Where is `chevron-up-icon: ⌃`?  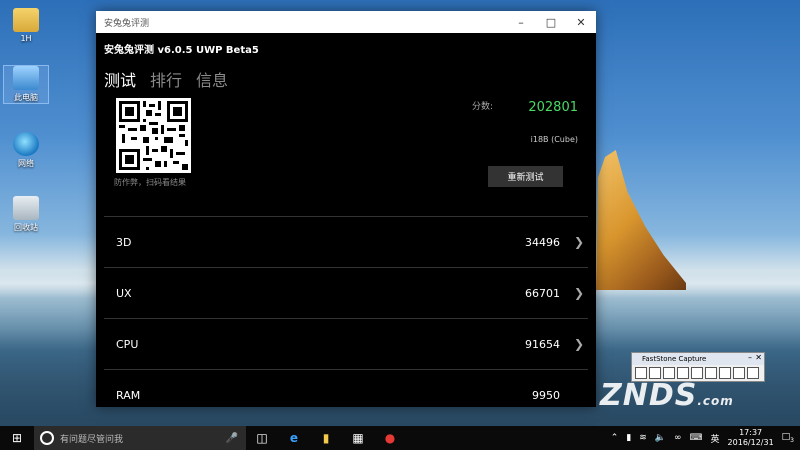
chevron-up-icon: ⌃ is located at coordinates (615, 438).